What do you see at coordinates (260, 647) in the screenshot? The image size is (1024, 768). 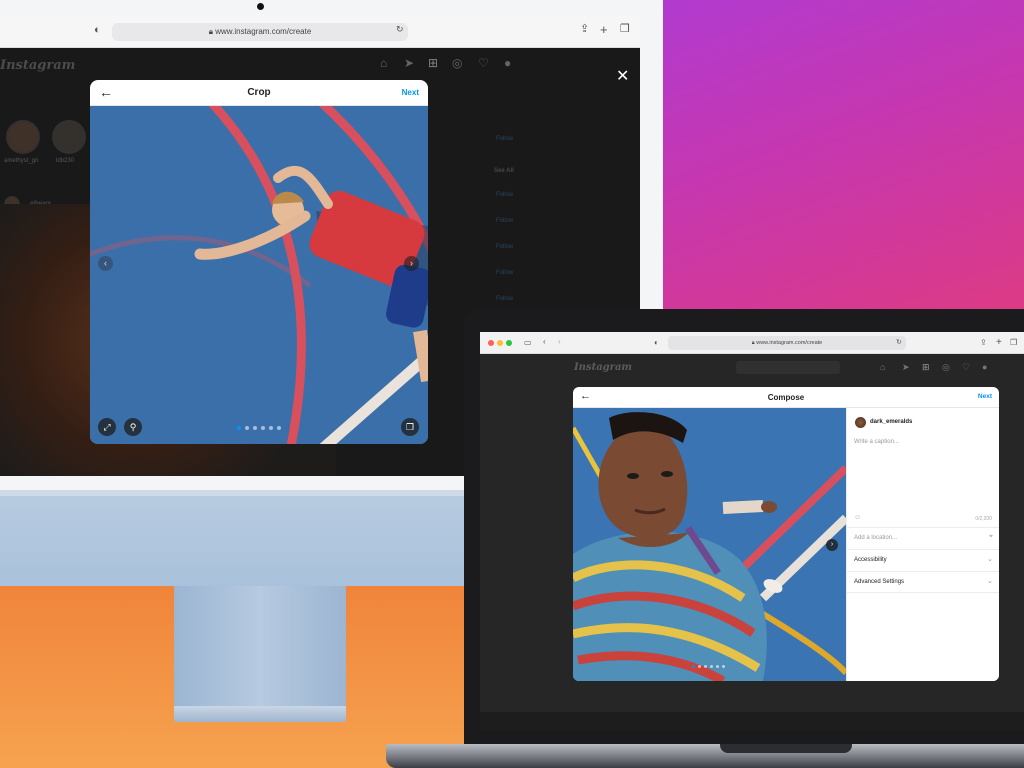 I see `imac-stand` at bounding box center [260, 647].